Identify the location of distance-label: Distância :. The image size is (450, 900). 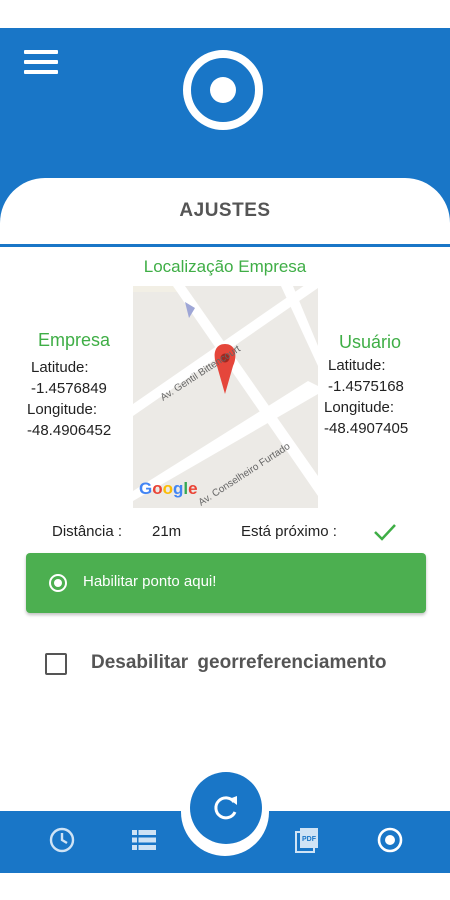
(87, 531).